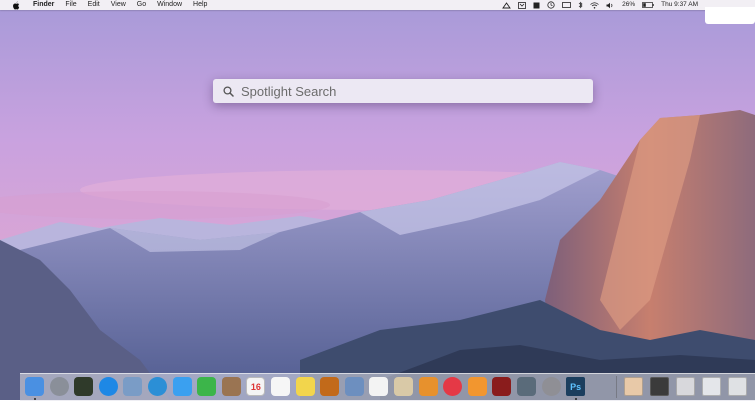 This screenshot has height=401, width=755. Describe the element at coordinates (305, 386) in the screenshot. I see `notes-icon` at that location.